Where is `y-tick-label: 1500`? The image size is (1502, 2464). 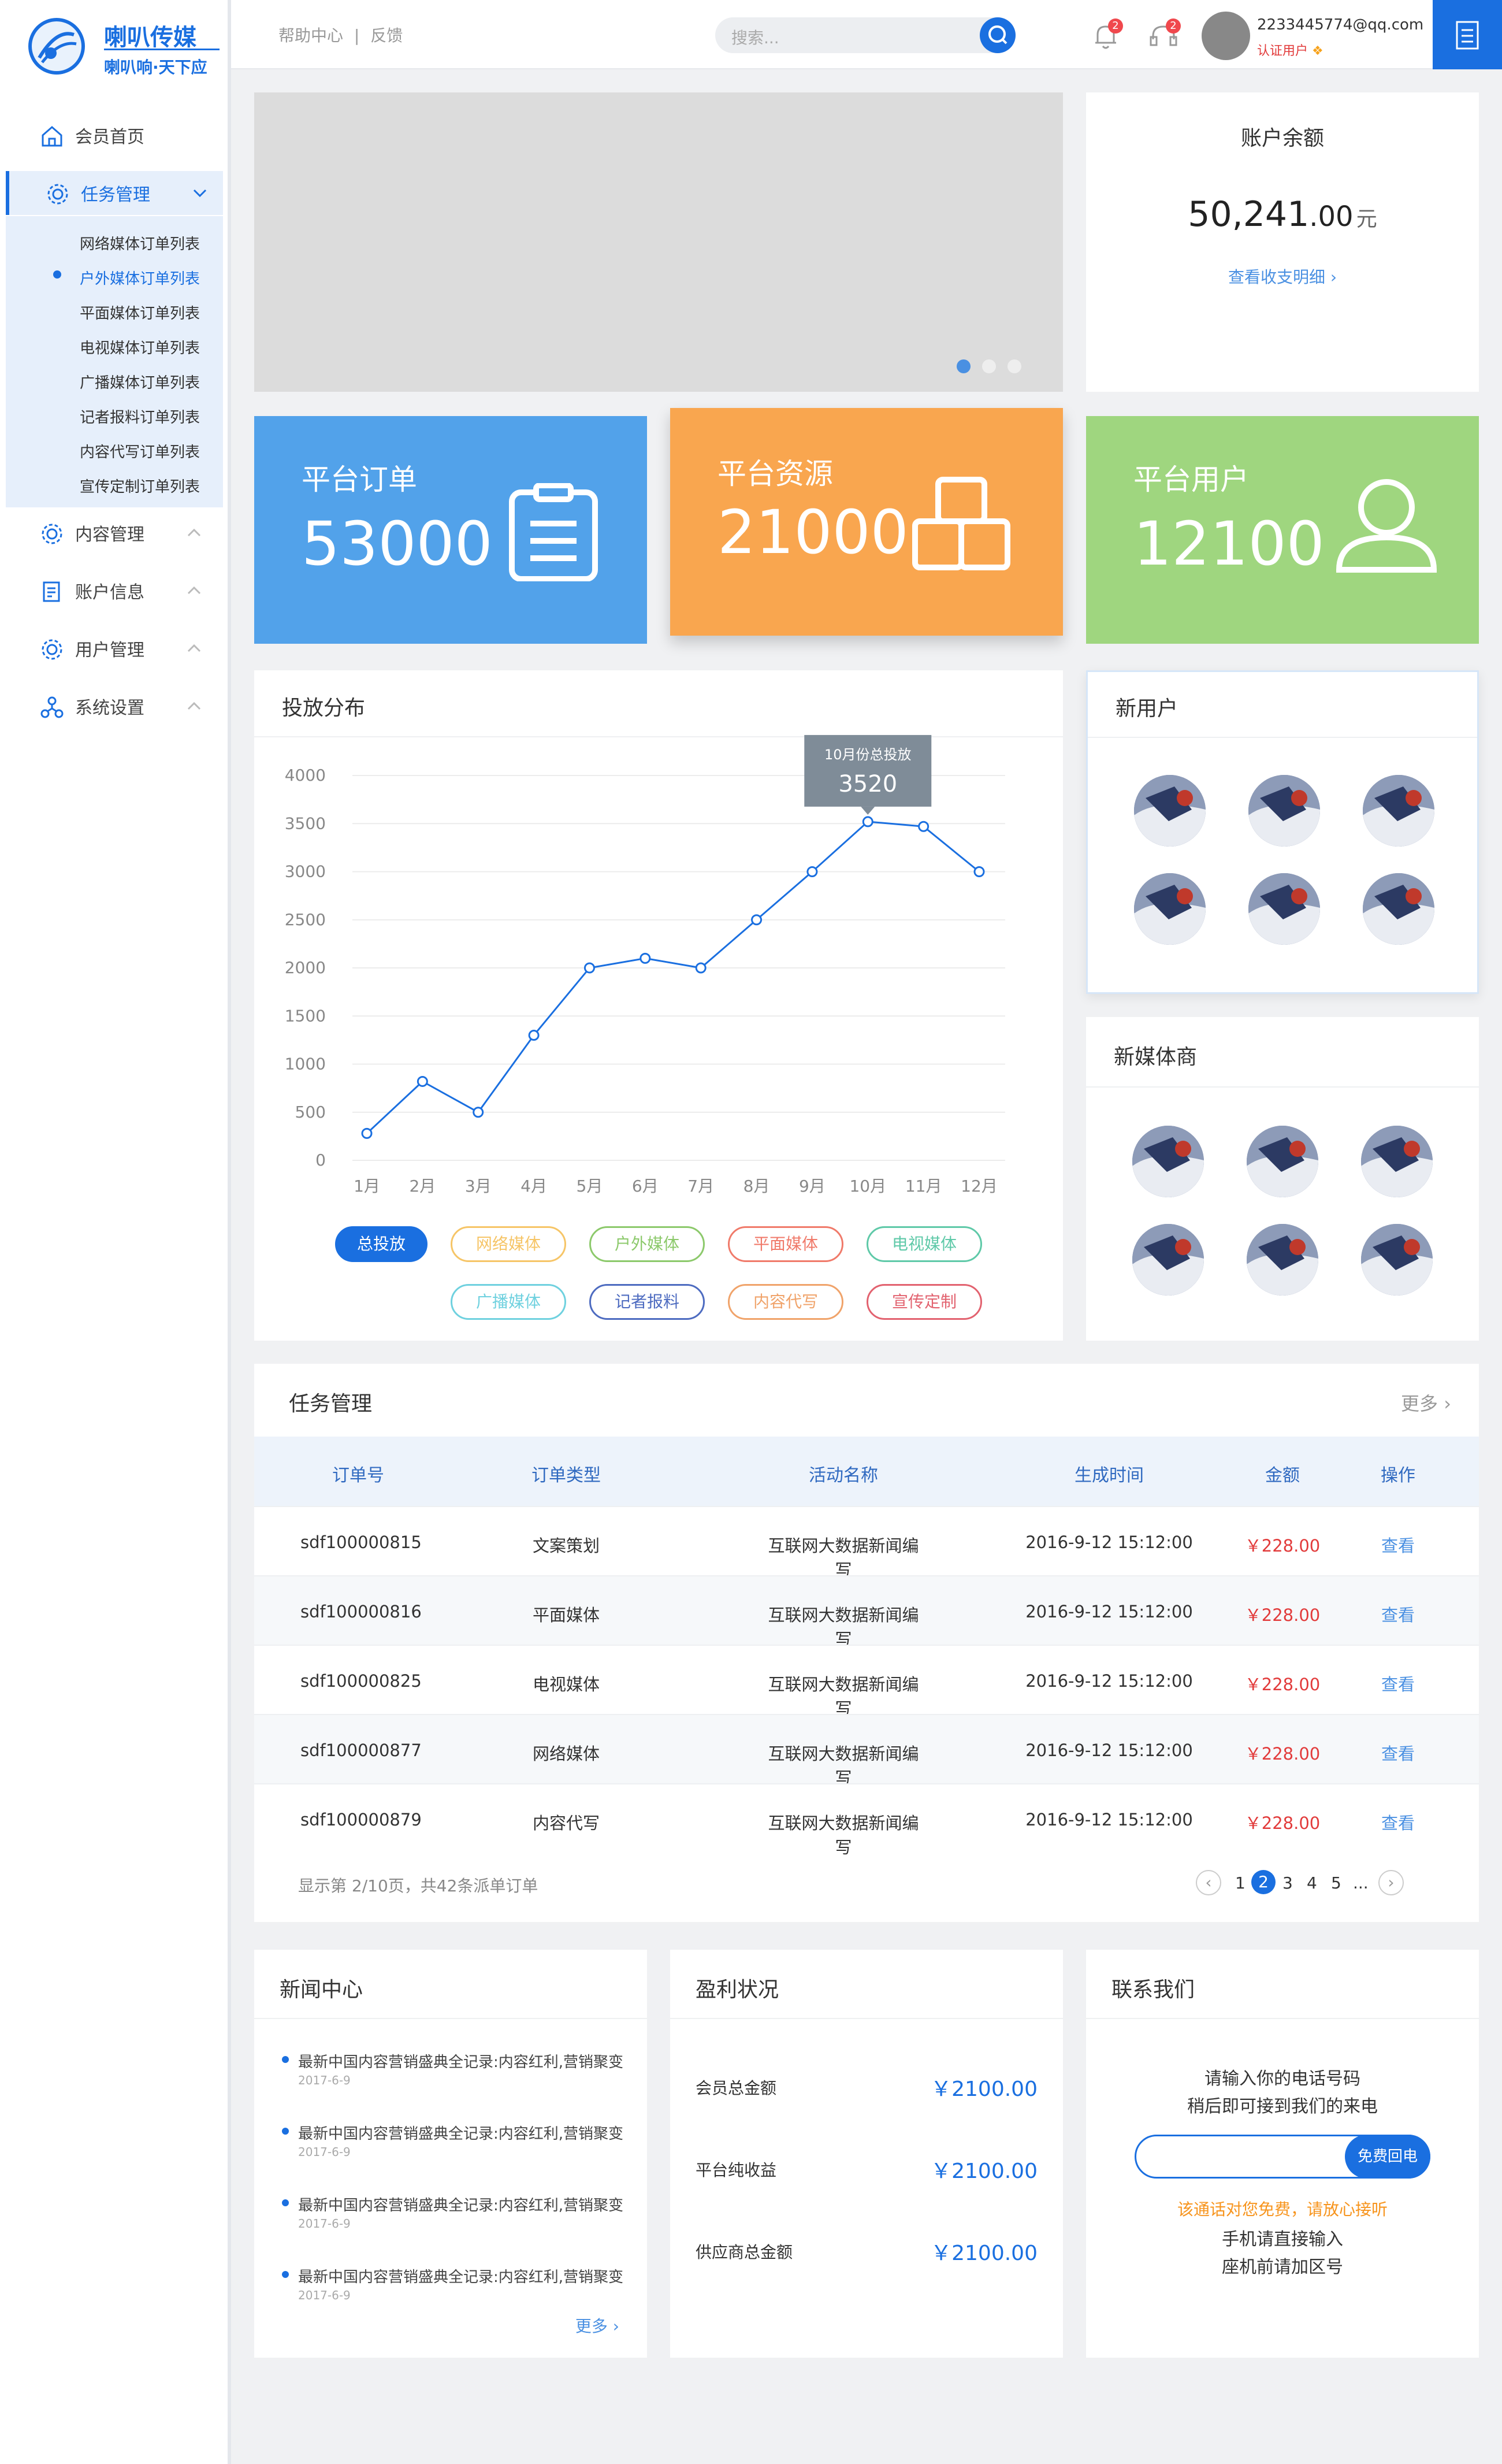 y-tick-label: 1500 is located at coordinates (305, 1015).